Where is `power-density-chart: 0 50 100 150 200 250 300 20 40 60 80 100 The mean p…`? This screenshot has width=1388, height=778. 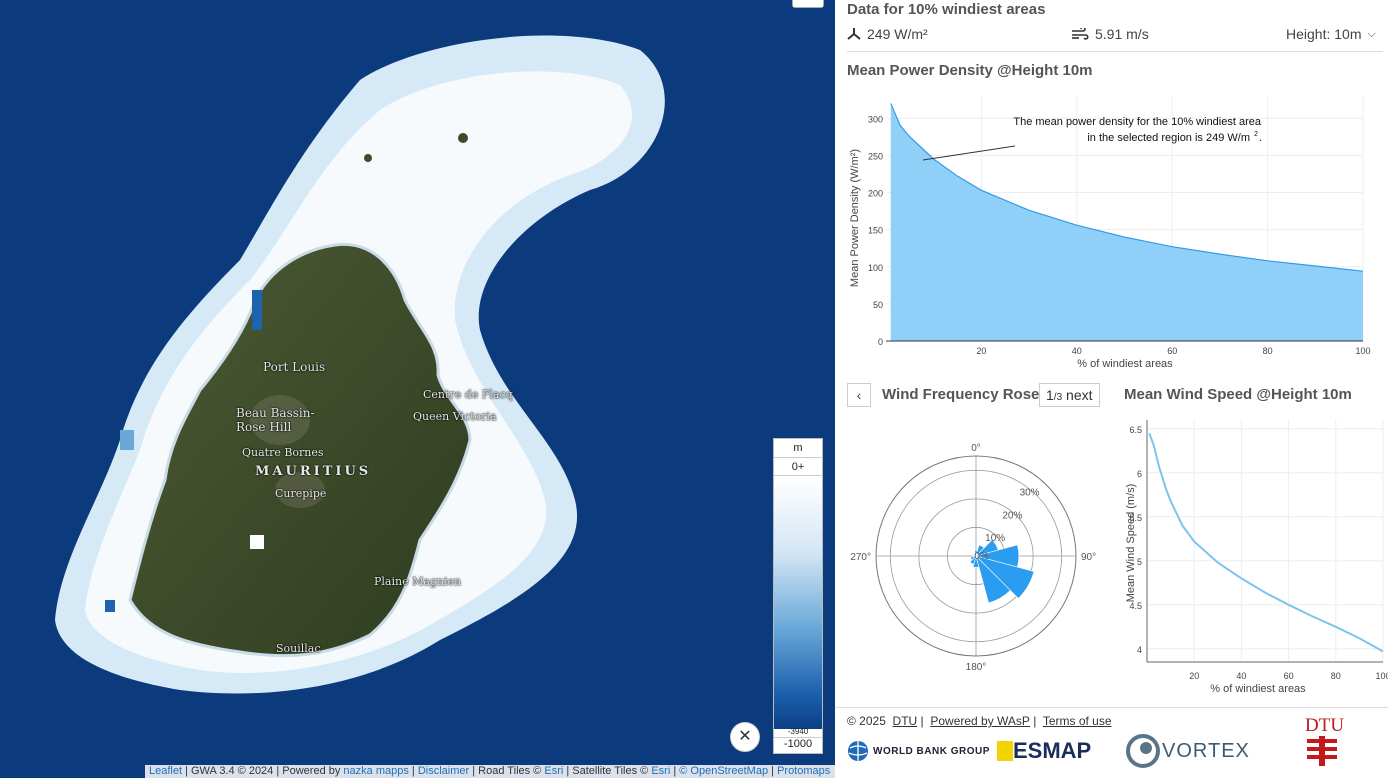
power-density-chart: 0 50 100 150 200 250 300 20 40 60 80 100 The mean p… is located at coordinates (1111, 230).